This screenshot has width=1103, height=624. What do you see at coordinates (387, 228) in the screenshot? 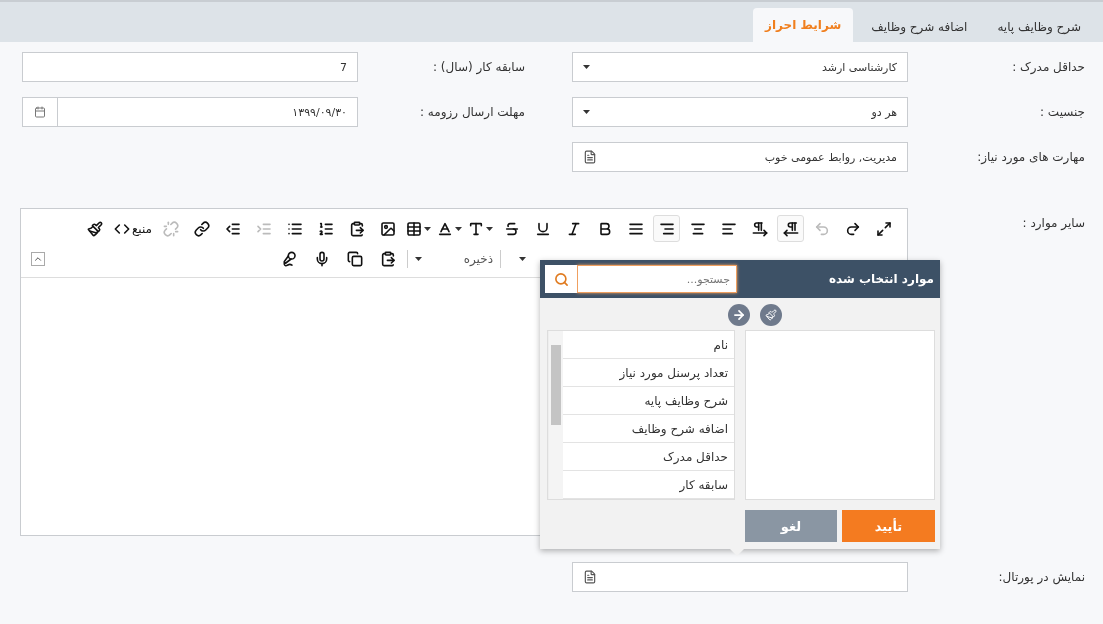
I see `image-icon` at bounding box center [387, 228].